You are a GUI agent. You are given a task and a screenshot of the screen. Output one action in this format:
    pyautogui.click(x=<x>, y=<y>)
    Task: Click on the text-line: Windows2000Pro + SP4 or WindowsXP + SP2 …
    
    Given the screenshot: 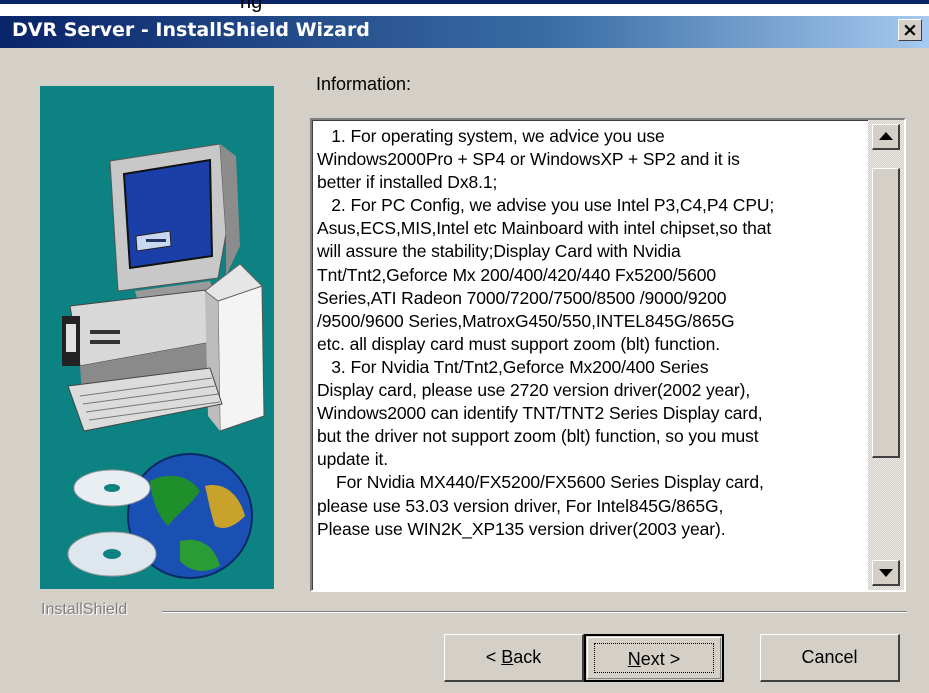 What is the action you would take?
    pyautogui.click(x=528, y=159)
    